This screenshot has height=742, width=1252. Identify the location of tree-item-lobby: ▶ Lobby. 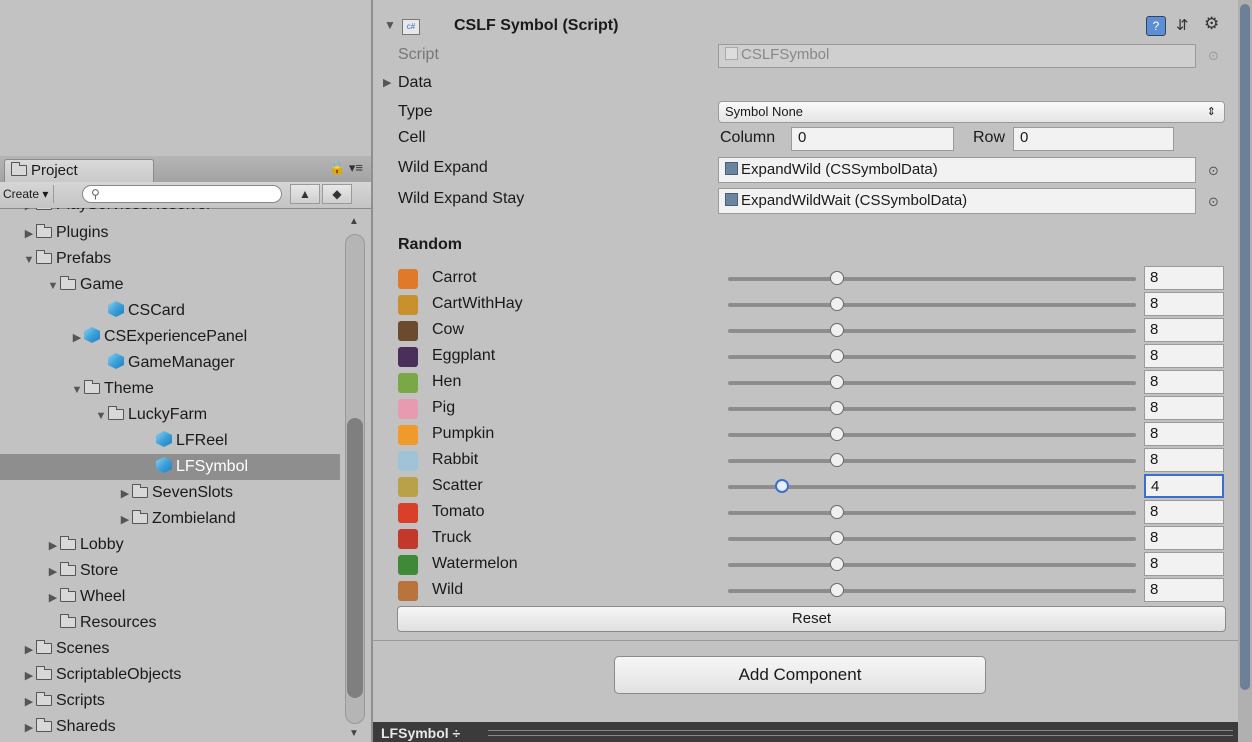
(170, 545).